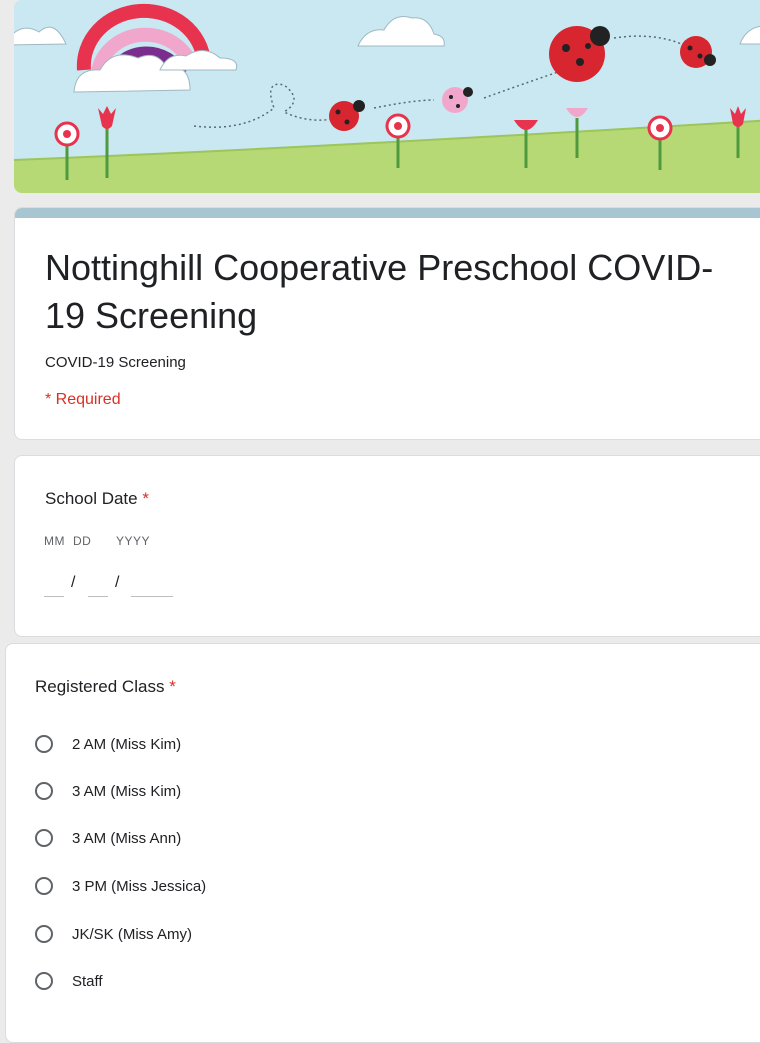  I want to click on radio-option-2am-miss-kim: 2 AM (Miss Kim), so click(108, 744).